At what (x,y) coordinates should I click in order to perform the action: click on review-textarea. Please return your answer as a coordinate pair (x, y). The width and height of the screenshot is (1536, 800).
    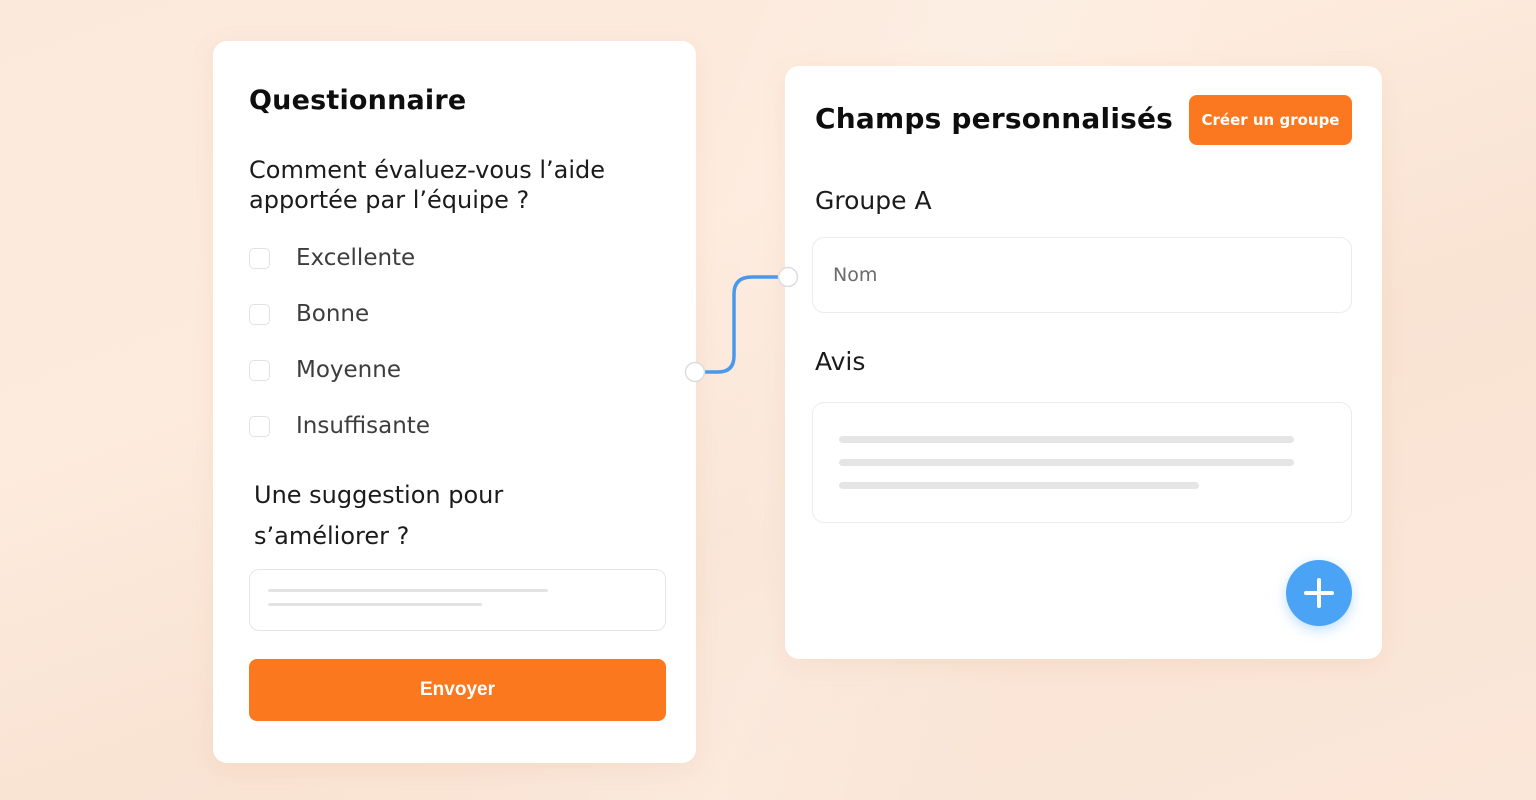
    Looking at the image, I should click on (1082, 462).